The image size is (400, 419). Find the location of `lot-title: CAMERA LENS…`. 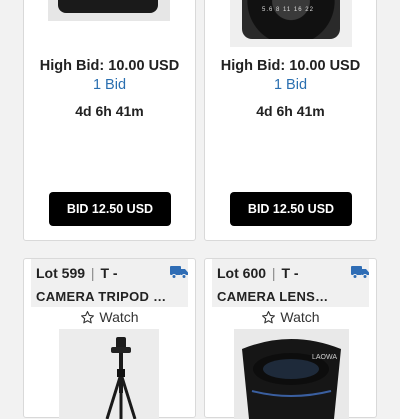

lot-title: CAMERA LENS… is located at coordinates (272, 296).